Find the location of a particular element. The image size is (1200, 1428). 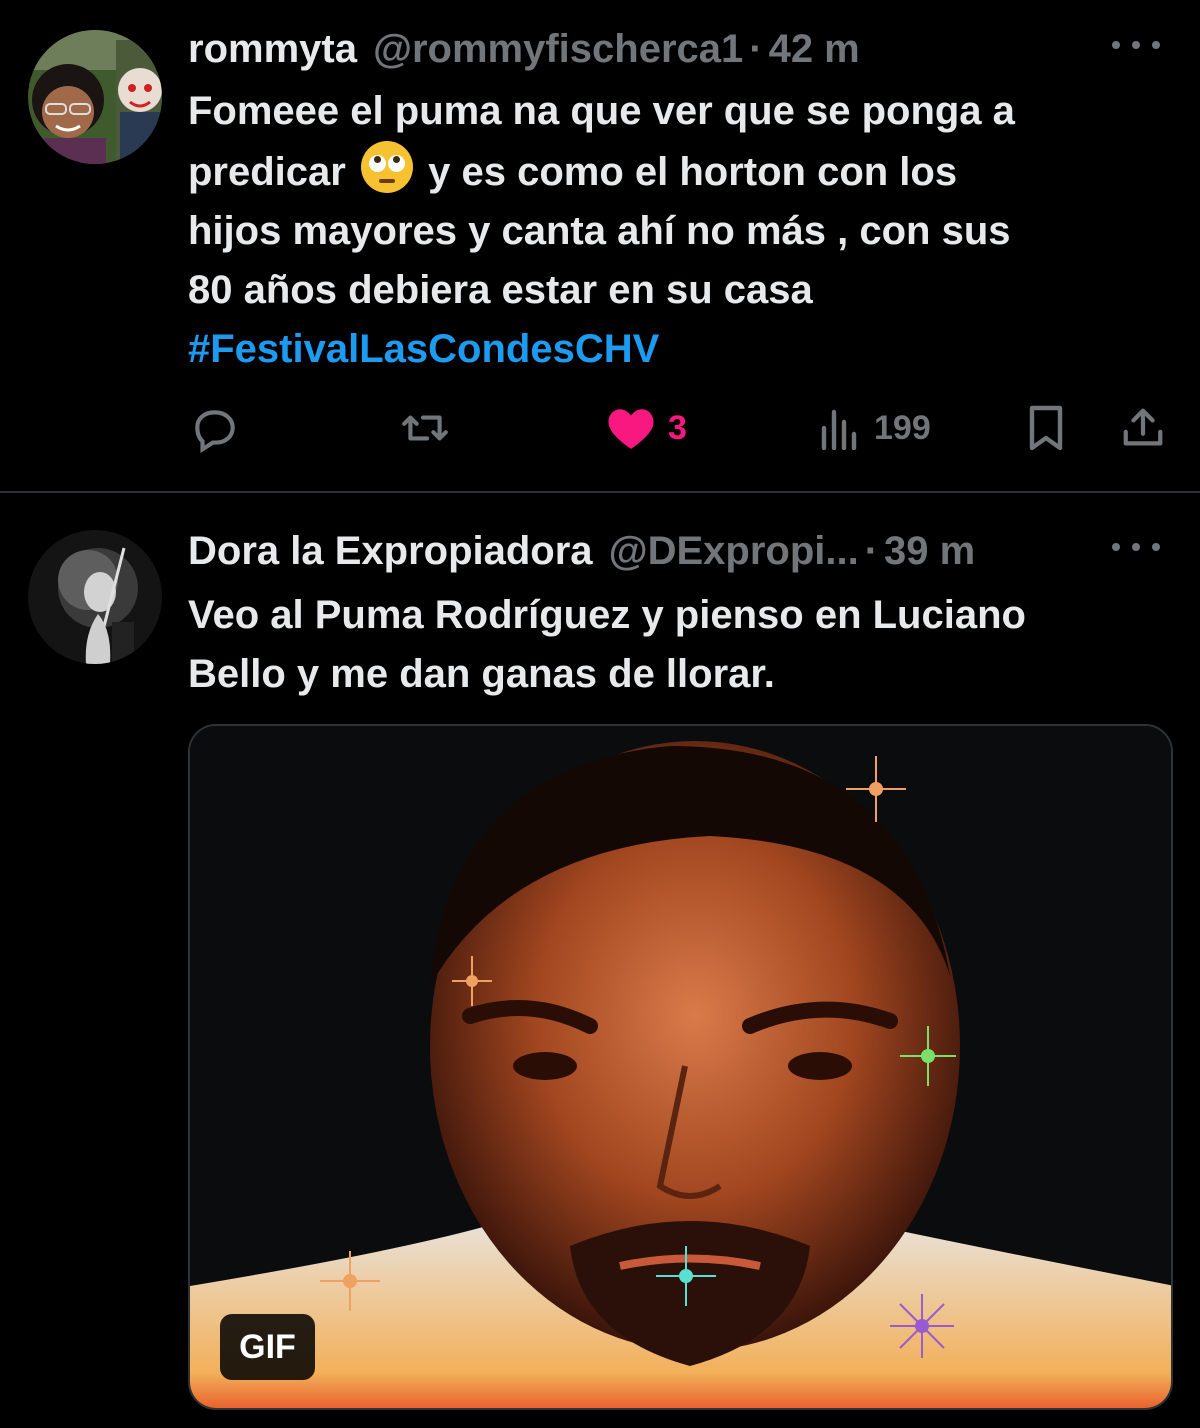

reply-icon is located at coordinates (215, 431).